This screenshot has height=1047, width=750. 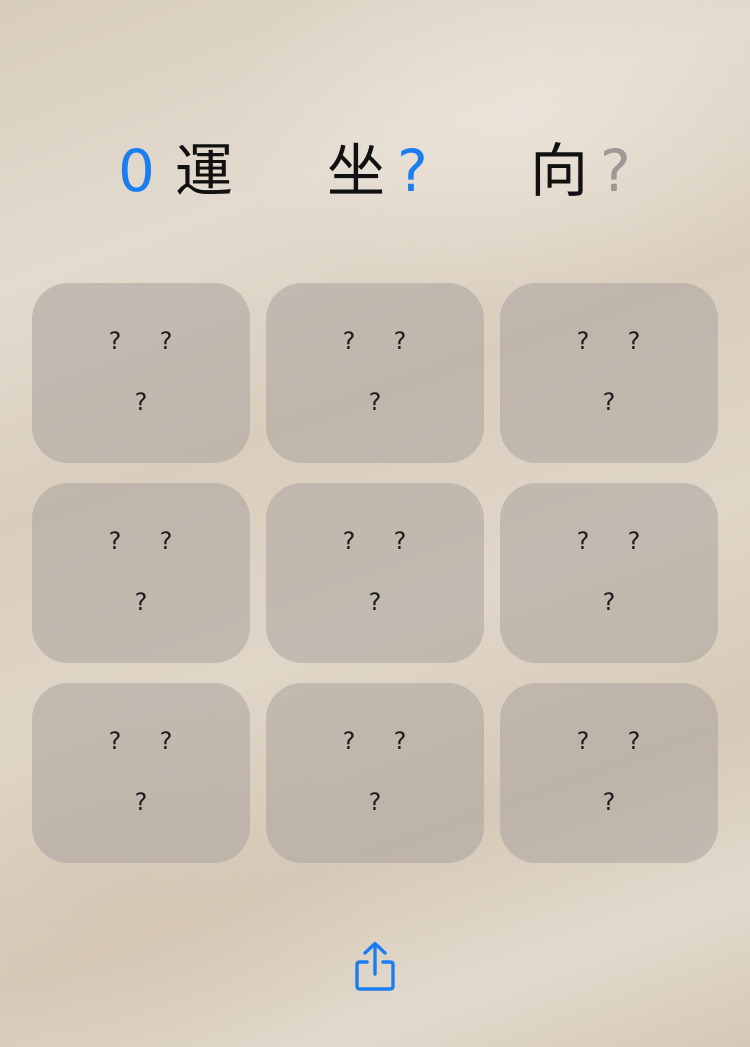 I want to click on stat-sitting-label: 坐, so click(x=356, y=171).